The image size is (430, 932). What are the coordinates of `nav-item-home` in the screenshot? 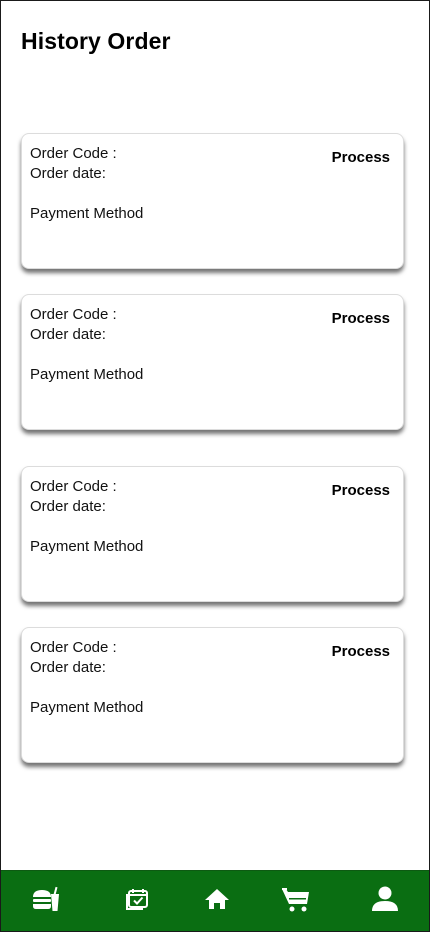 It's located at (217, 899).